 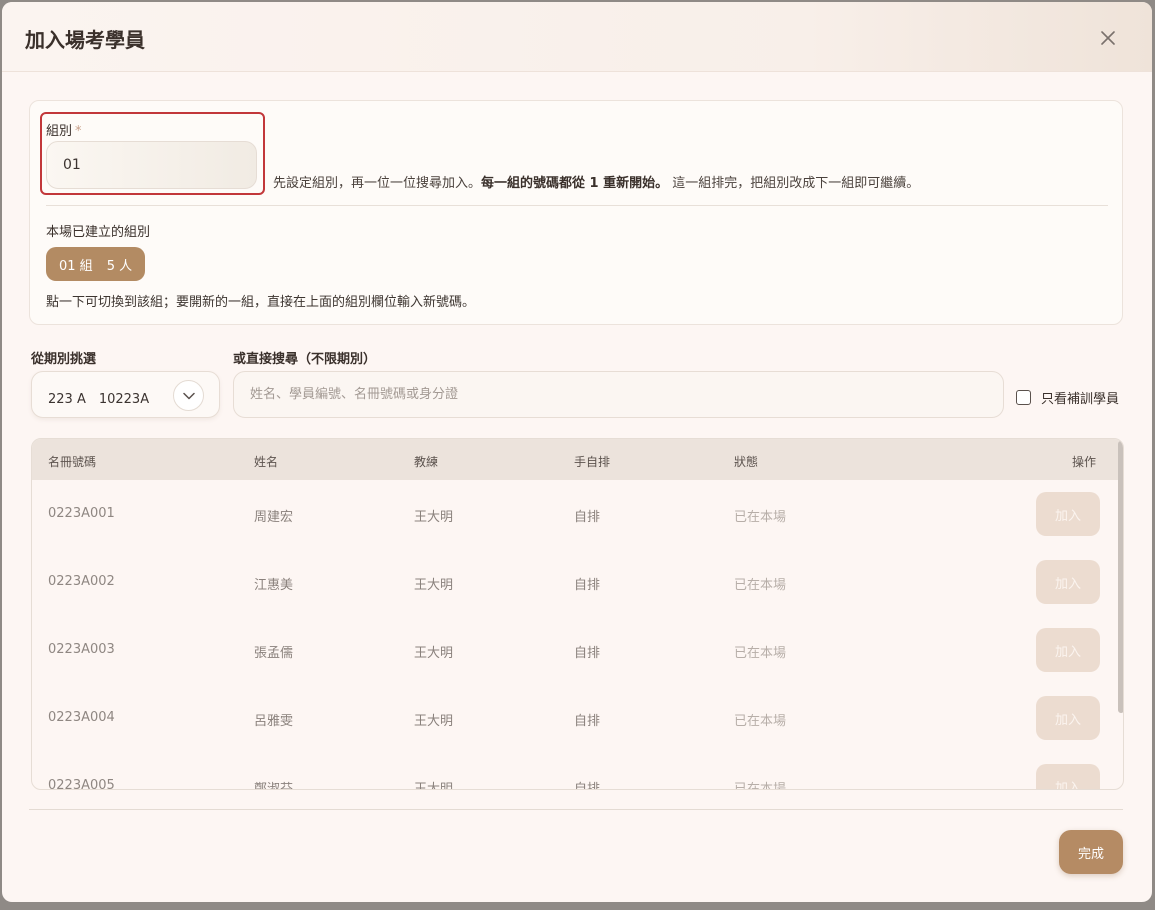 I want to click on header-transmission: 手自排, so click(x=592, y=462).